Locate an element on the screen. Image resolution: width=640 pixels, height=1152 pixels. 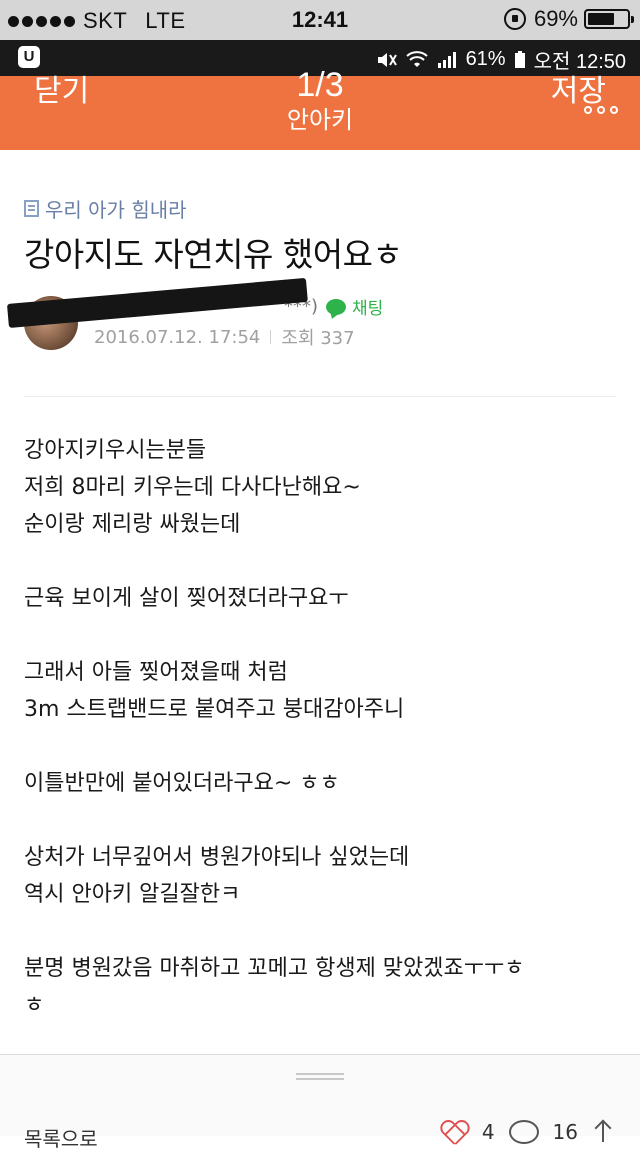
app-logo-icon: U is located at coordinates (29, 57).